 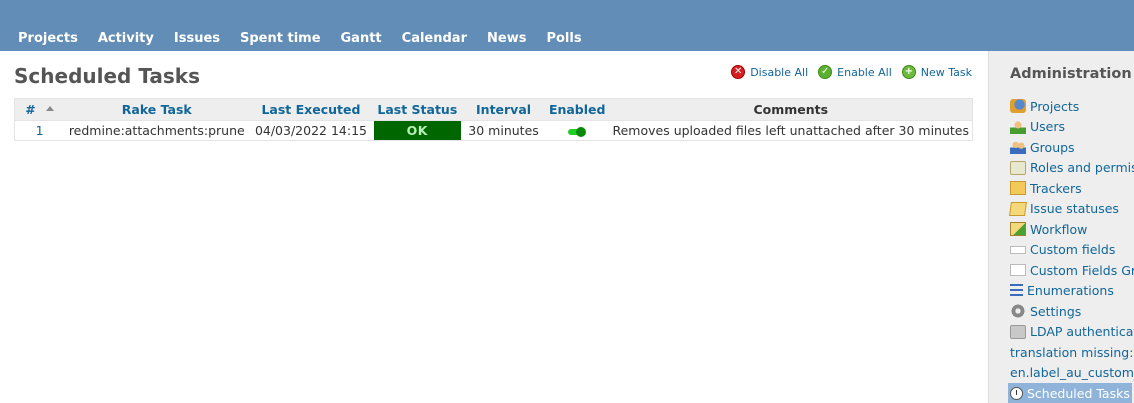 I want to click on sidebar-item-label-au-custom: en.label_au_custom_, so click(x=1072, y=373).